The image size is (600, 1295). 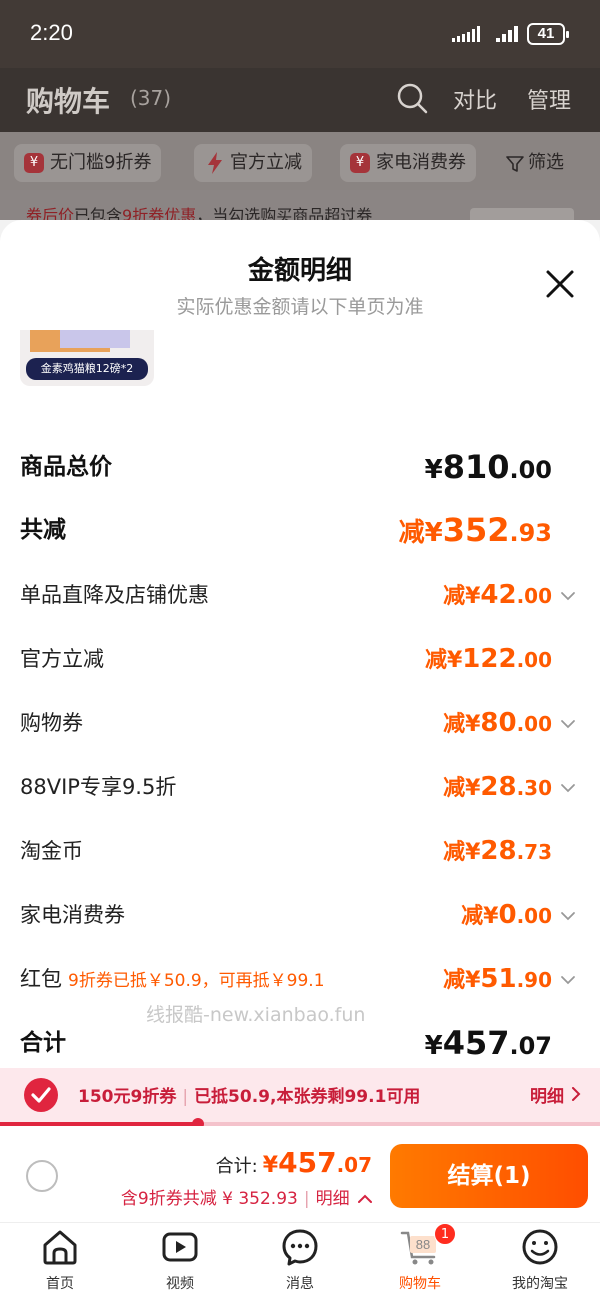 What do you see at coordinates (423, 1244) in the screenshot?
I see `svg-text: 88` at bounding box center [423, 1244].